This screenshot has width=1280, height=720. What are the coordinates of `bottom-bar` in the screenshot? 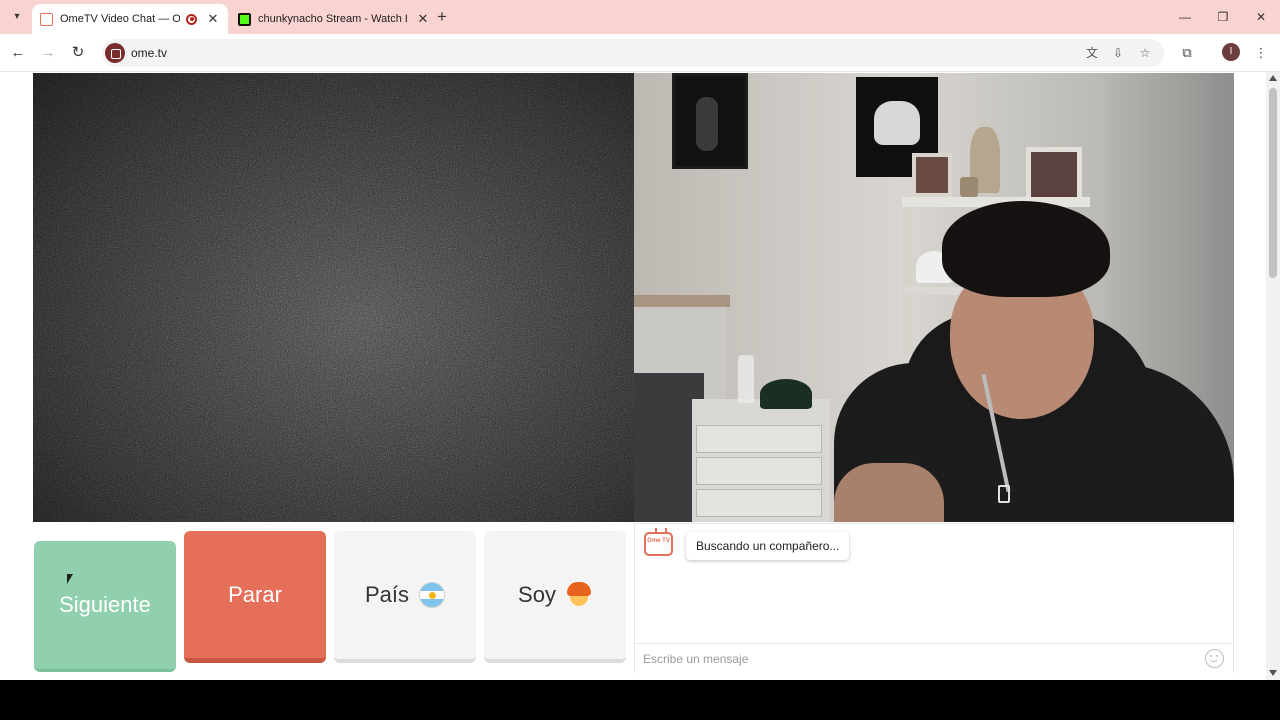 It's located at (640, 700).